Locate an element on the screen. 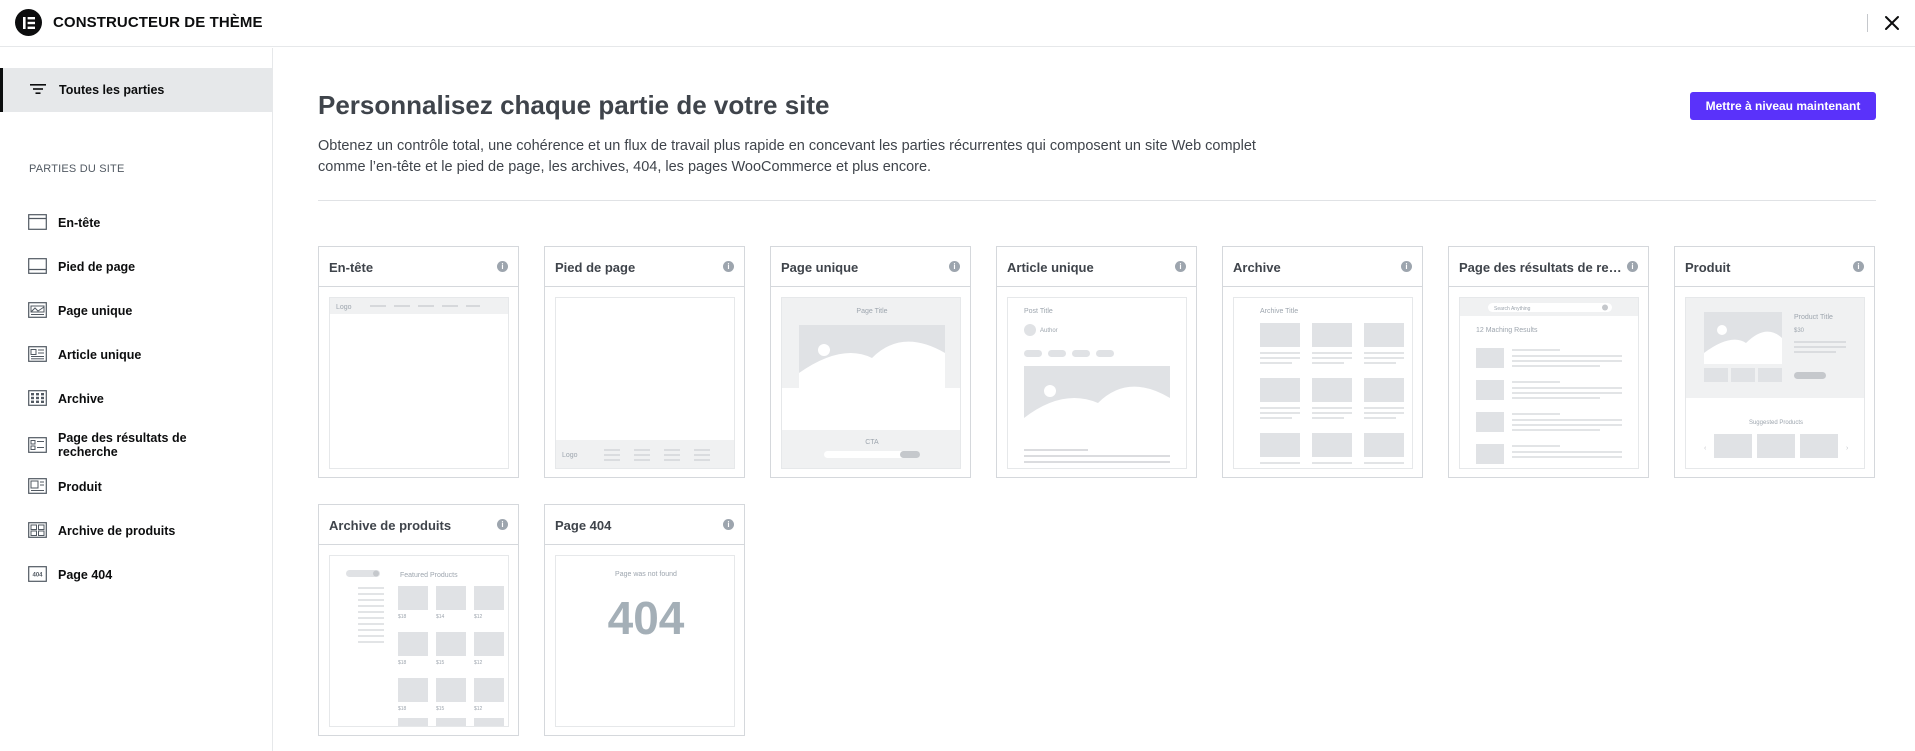 This screenshot has width=1915, height=751. sidebar-item-label: Pied de page is located at coordinates (97, 267).